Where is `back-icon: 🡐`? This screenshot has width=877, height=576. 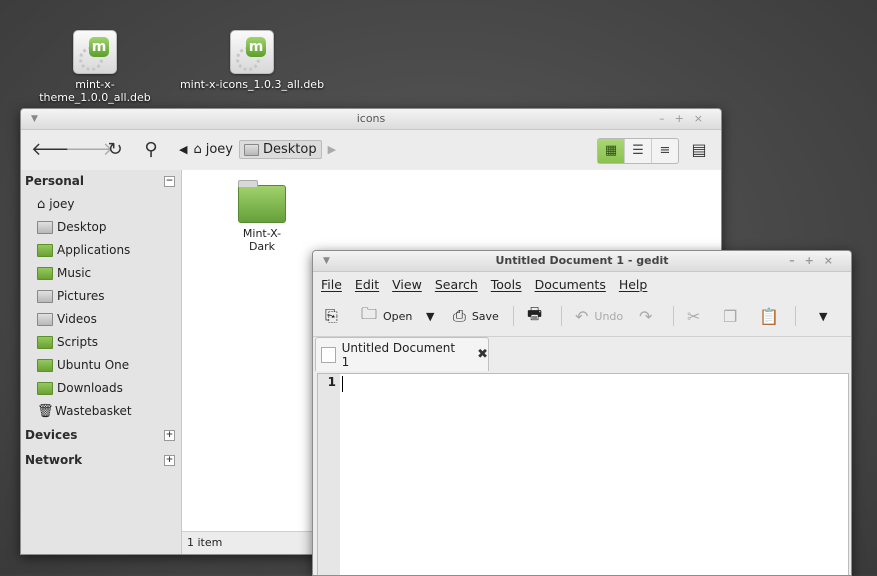 back-icon: 🡐 is located at coordinates (55, 150).